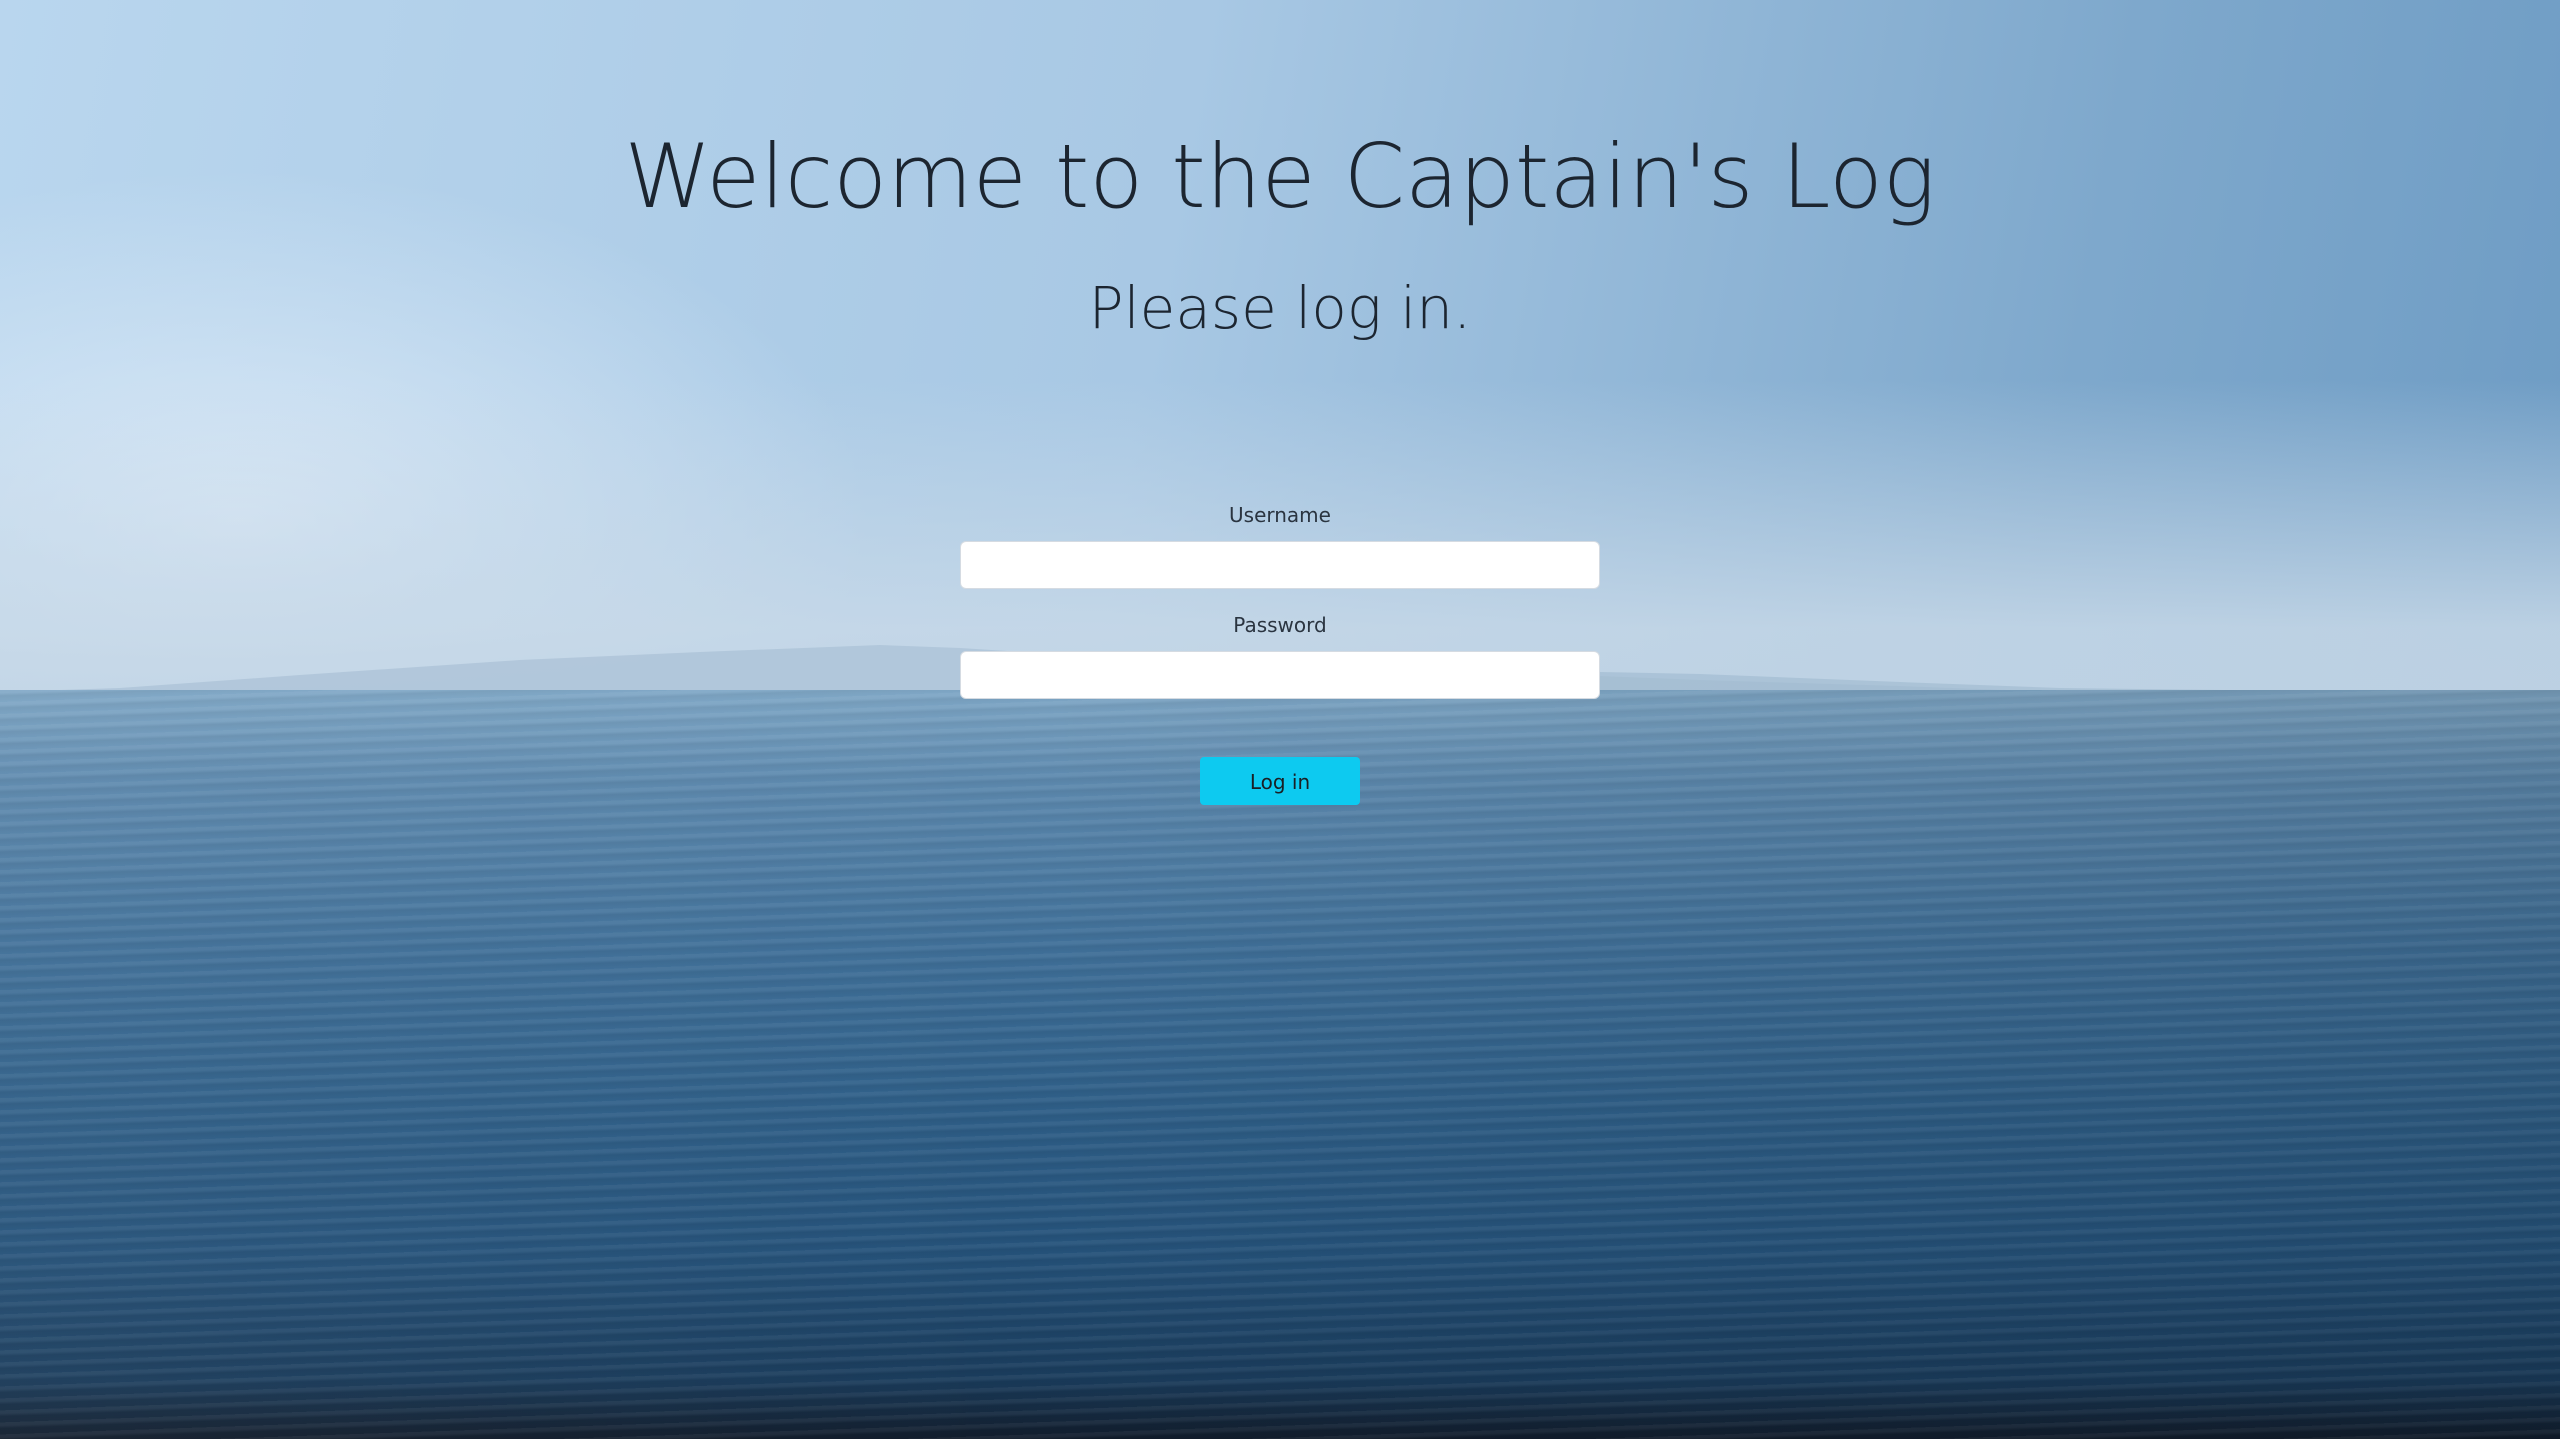 This screenshot has height=1439, width=2560. I want to click on field-spacer, so click(1280, 598).